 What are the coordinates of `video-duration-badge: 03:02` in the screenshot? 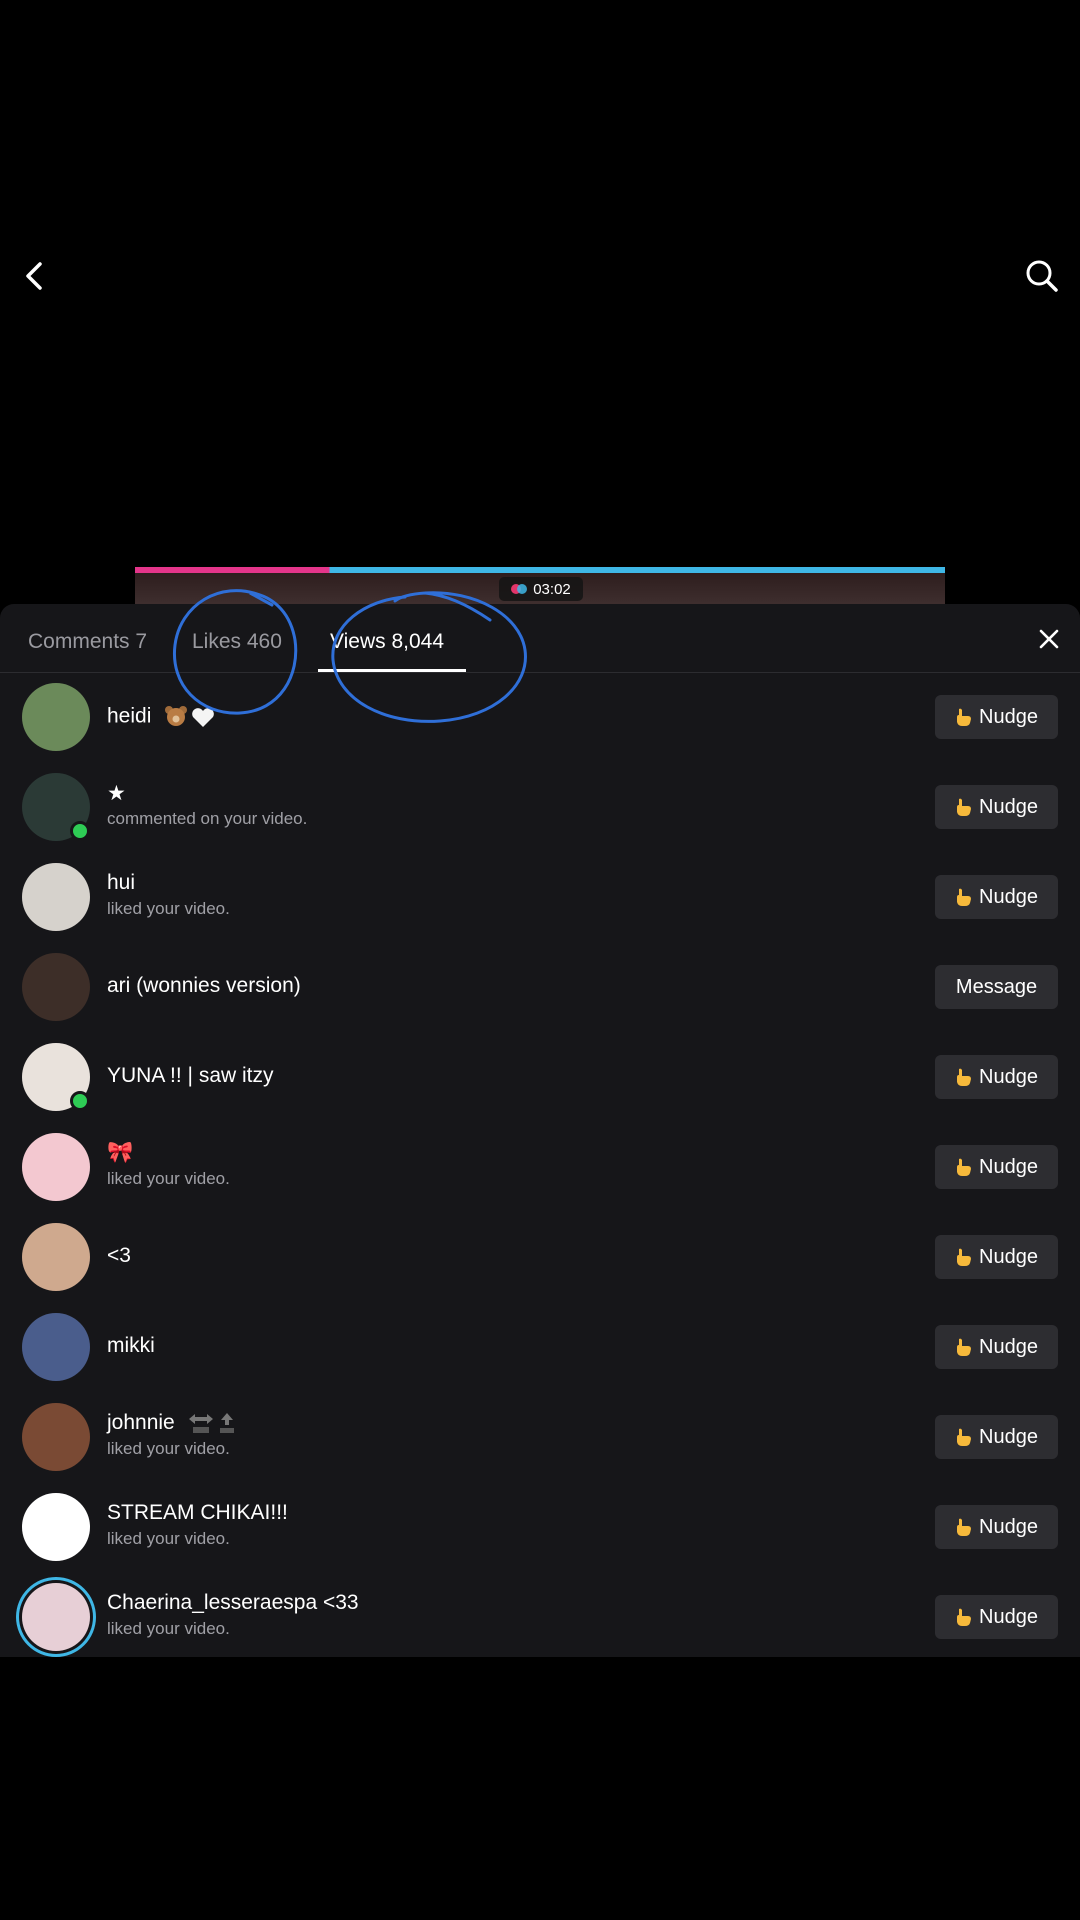 It's located at (541, 589).